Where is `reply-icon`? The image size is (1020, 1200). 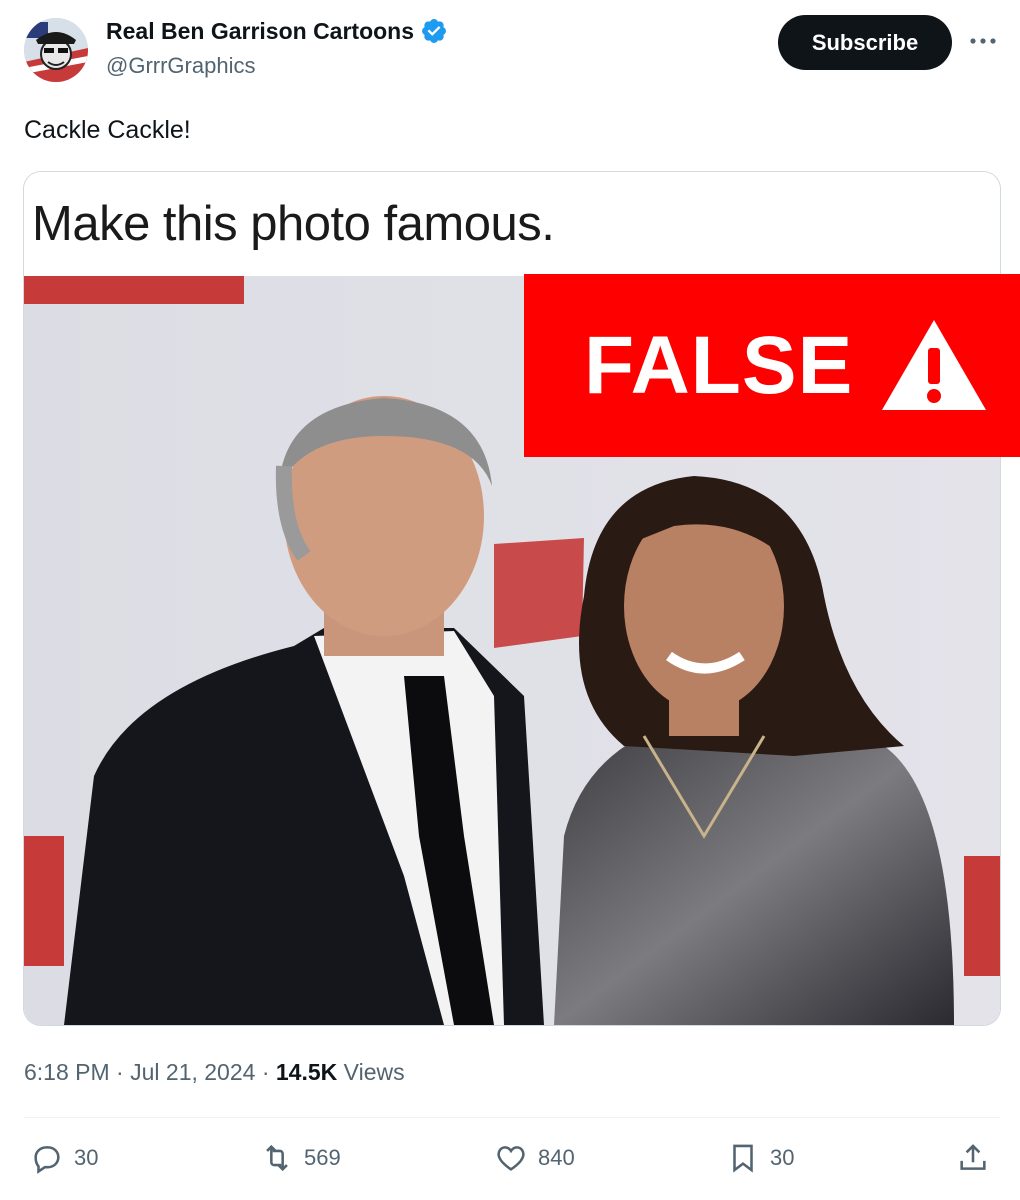 reply-icon is located at coordinates (47, 1160).